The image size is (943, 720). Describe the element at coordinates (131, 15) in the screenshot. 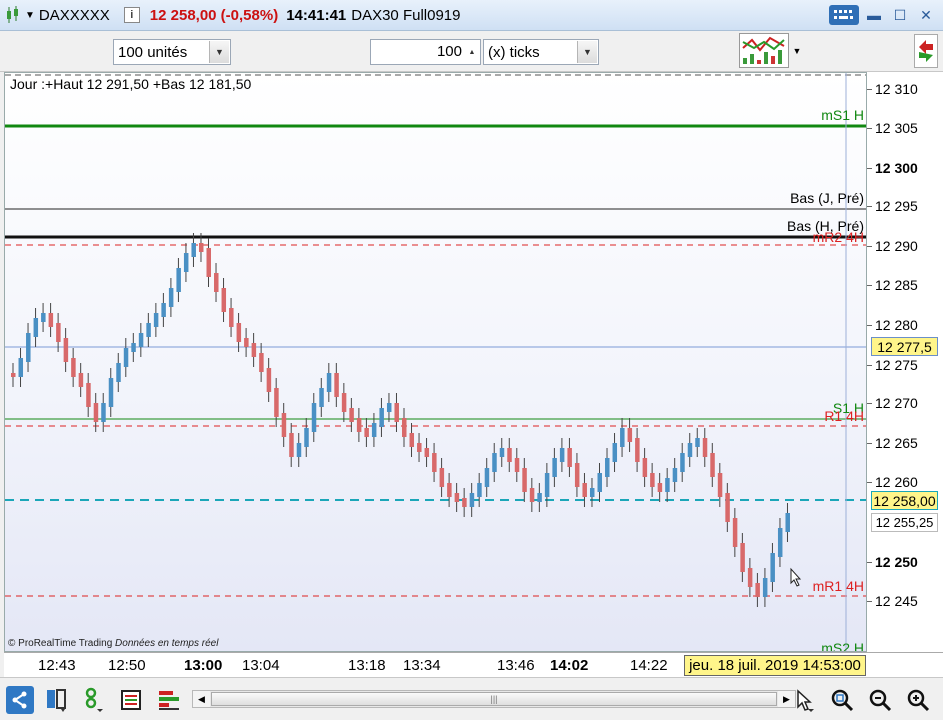

I see `info-icon: i` at that location.